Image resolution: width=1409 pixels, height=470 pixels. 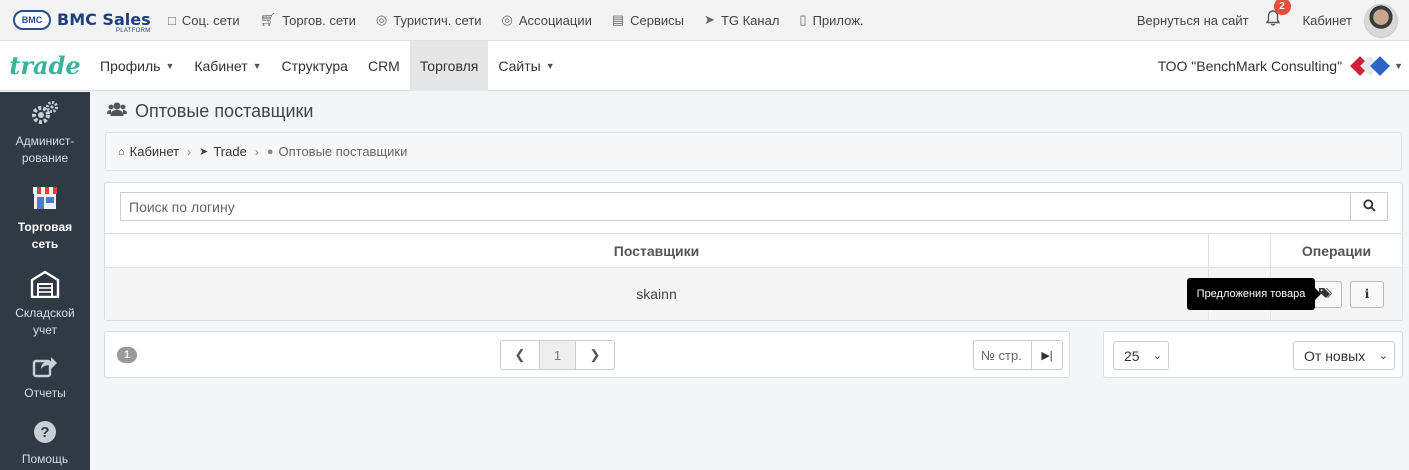 I want to click on topnav-tg-channel: ➤ TG Канал, so click(x=741, y=20).